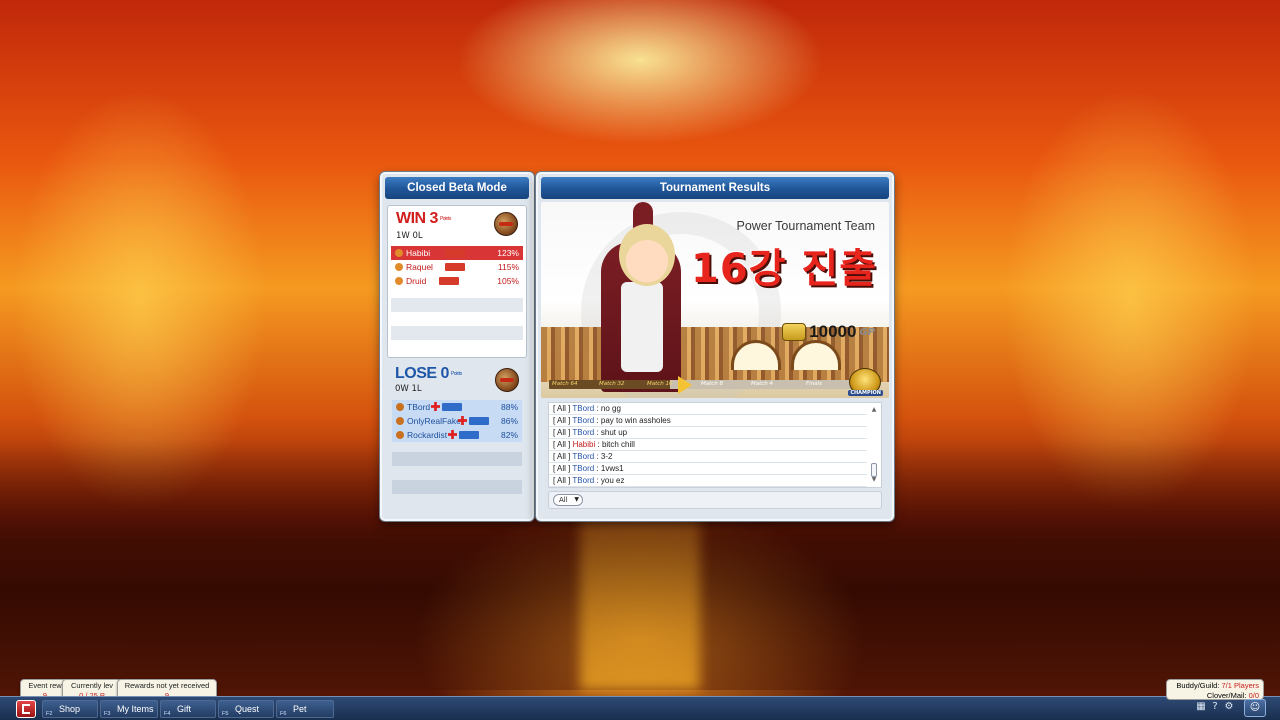  Describe the element at coordinates (874, 470) in the screenshot. I see `scroll-thumb` at that location.